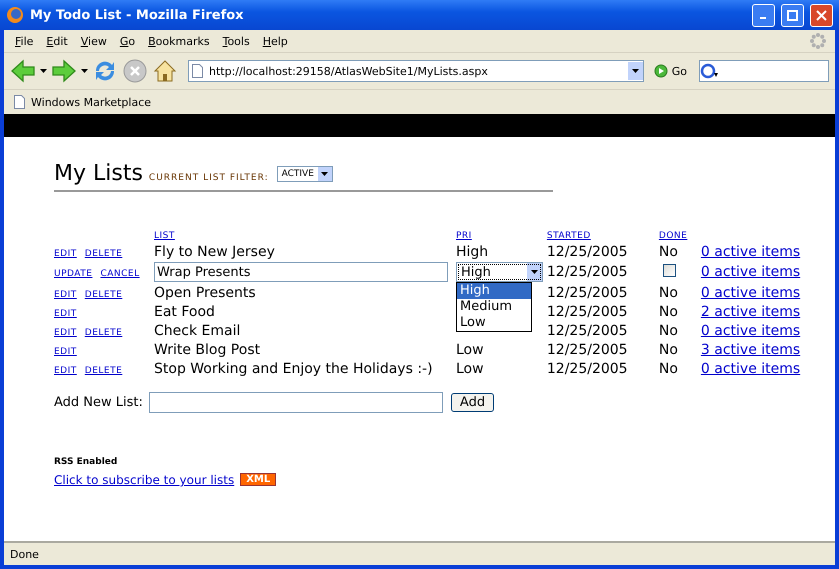 The image size is (839, 569). What do you see at coordinates (568, 236) in the screenshot?
I see `column-header-link: STARTED` at bounding box center [568, 236].